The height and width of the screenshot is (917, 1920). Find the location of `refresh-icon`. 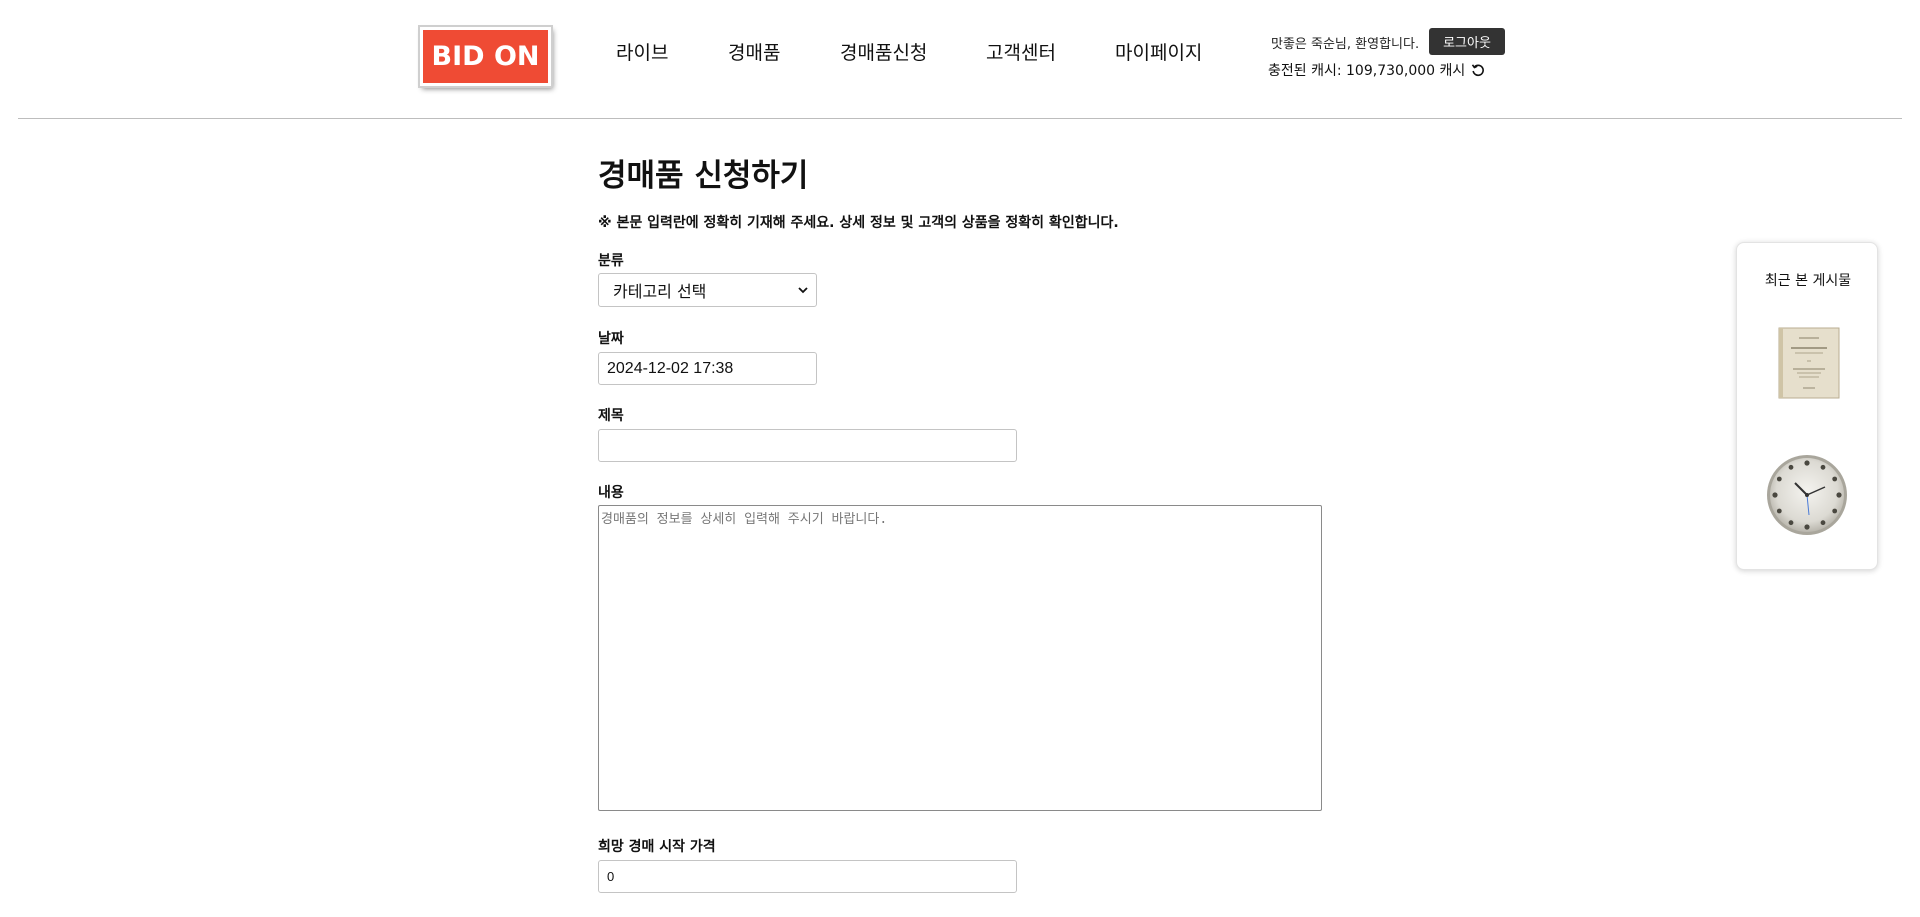

refresh-icon is located at coordinates (1478, 70).